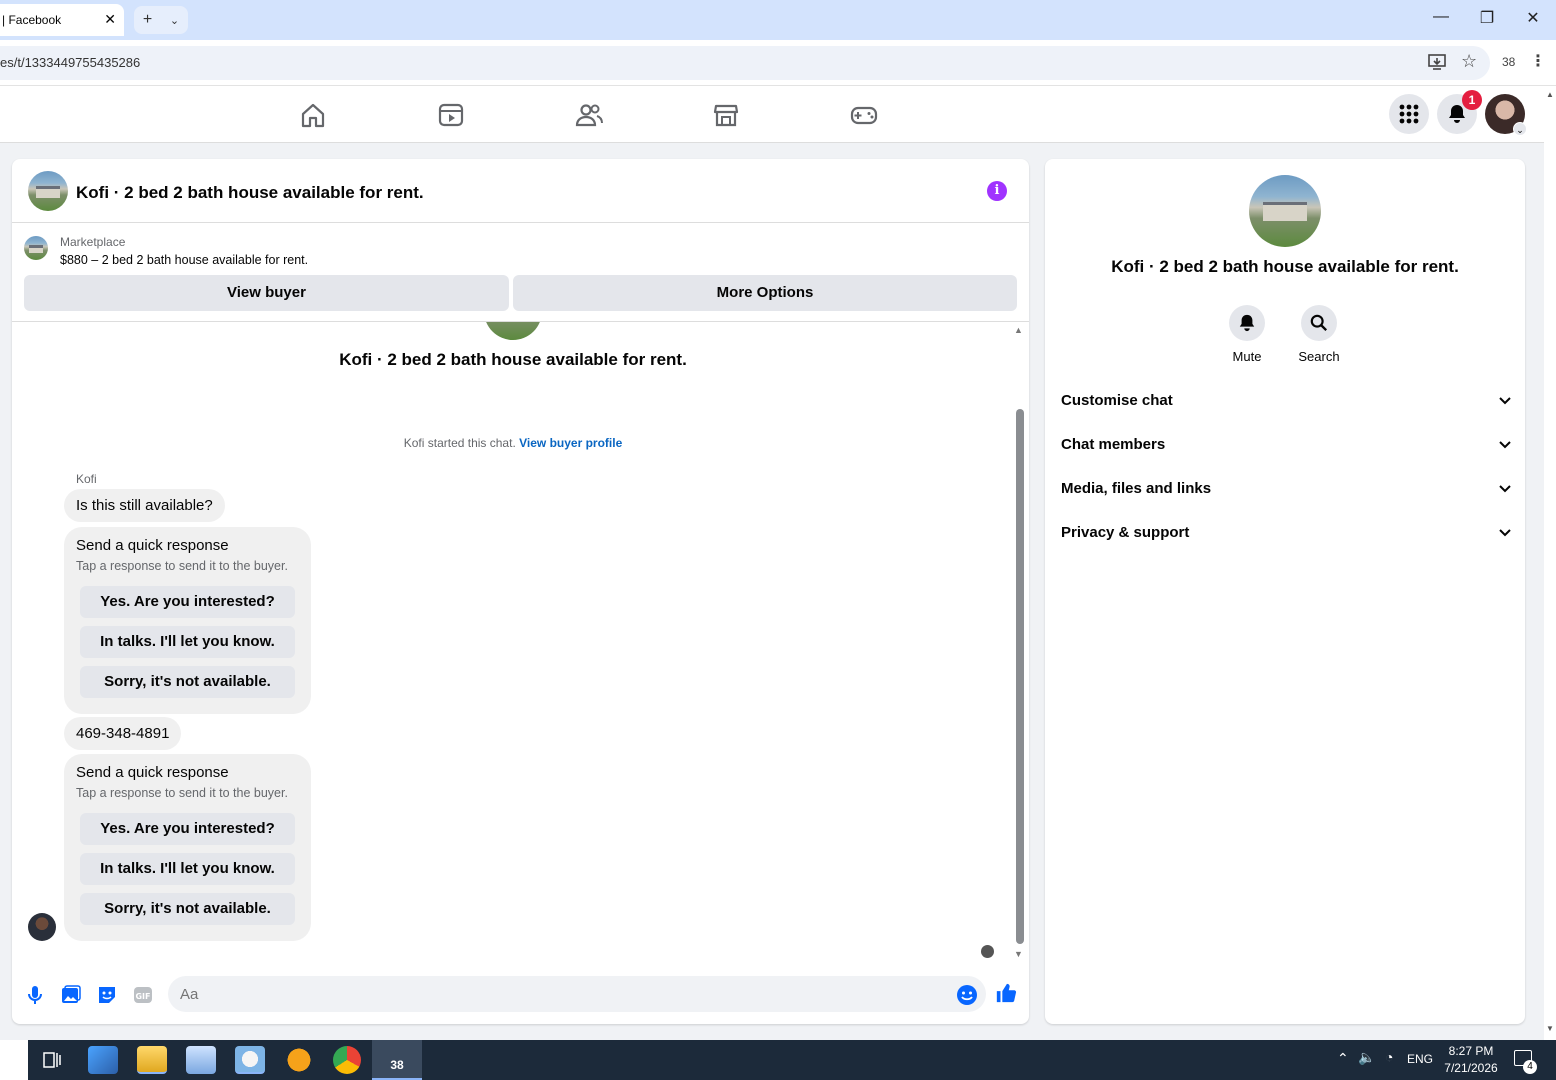  I want to click on minimize-icon: —, so click(1441, 17).